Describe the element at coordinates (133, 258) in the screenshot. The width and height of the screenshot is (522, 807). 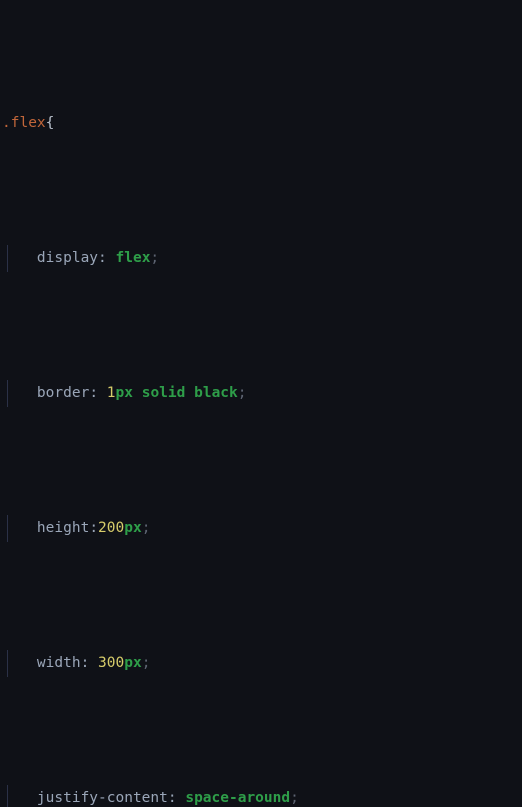
I see `value-flex: flex` at that location.